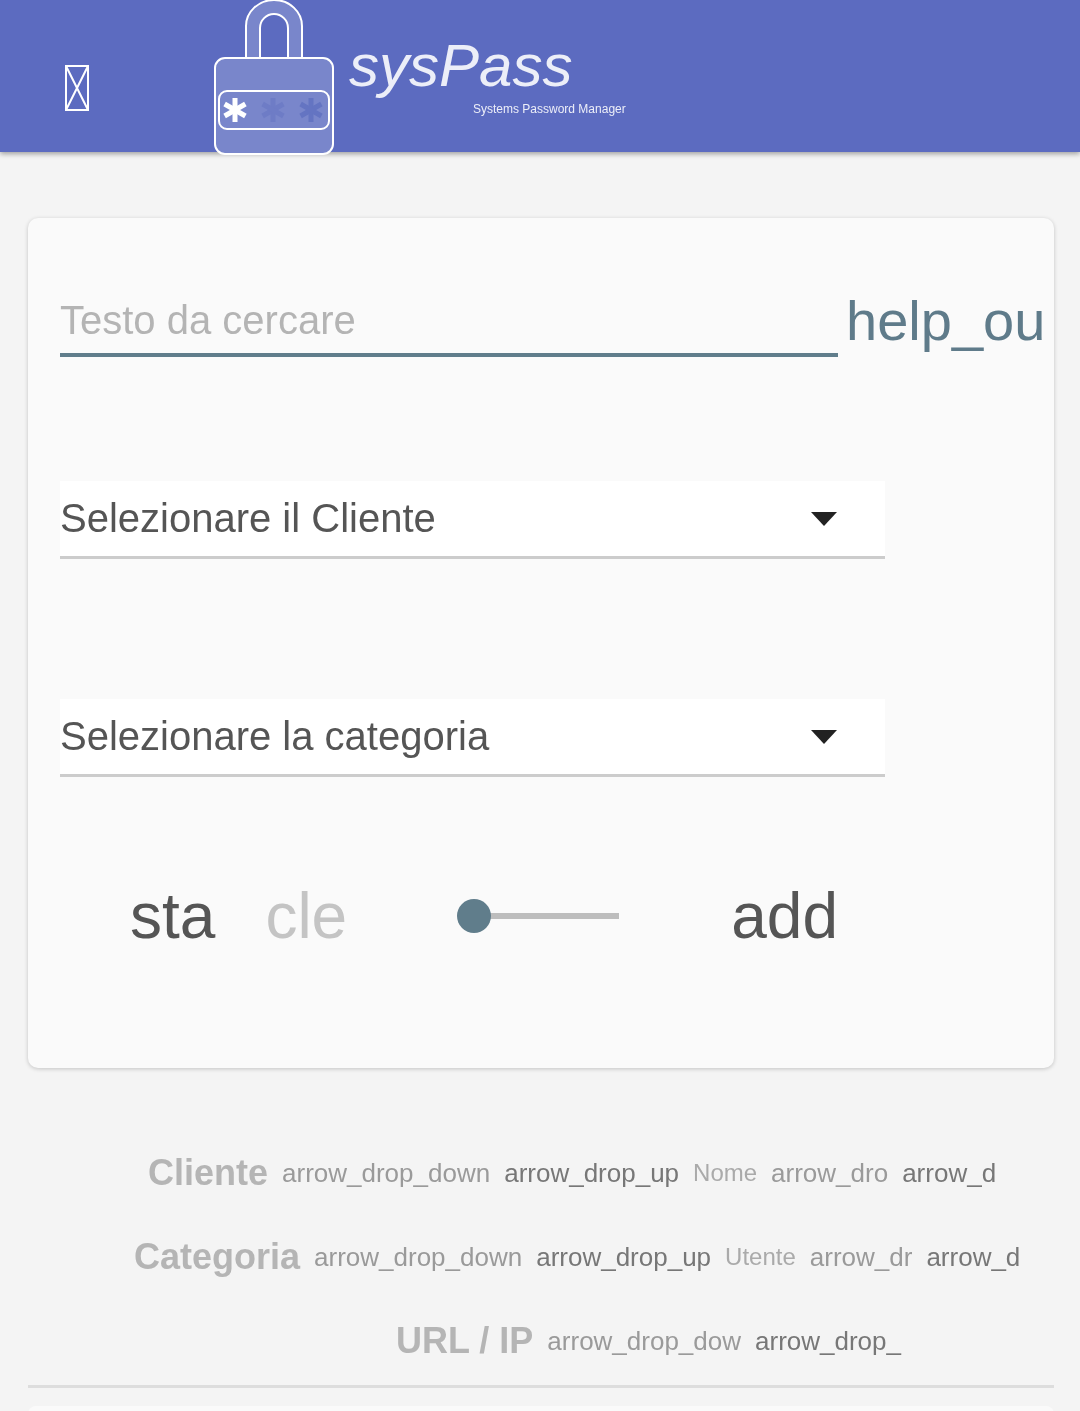 The image size is (1080, 1411). Describe the element at coordinates (828, 1341) in the screenshot. I see `sort-text: arrow_drop_` at that location.